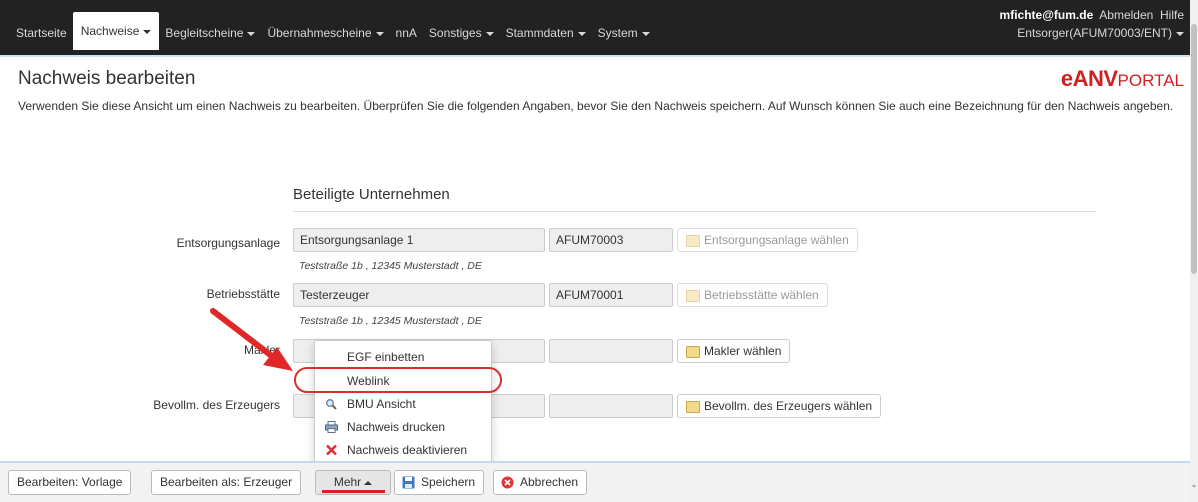 Image resolution: width=1198 pixels, height=502 pixels. I want to click on nav-label: Sonstiges, so click(455, 33).